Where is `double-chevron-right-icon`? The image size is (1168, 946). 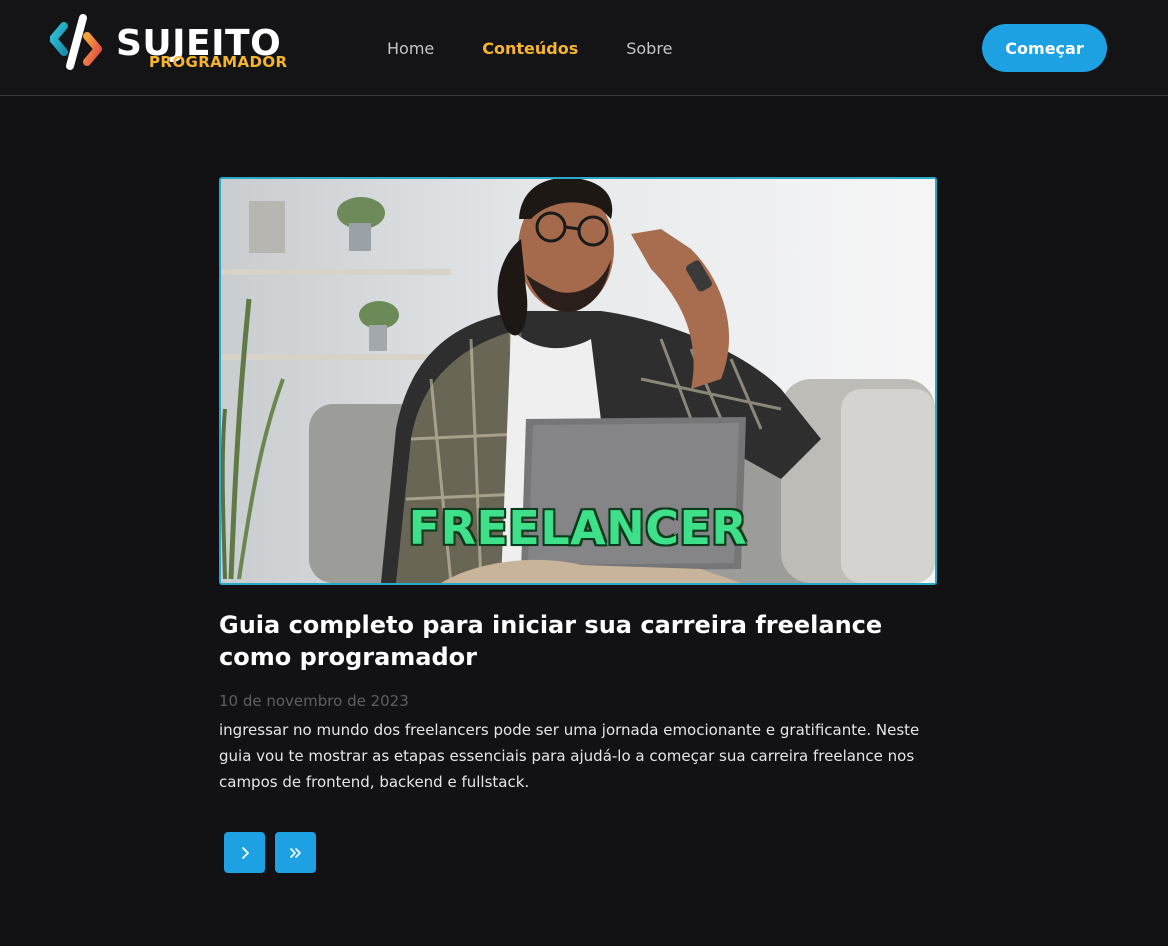 double-chevron-right-icon is located at coordinates (295, 852).